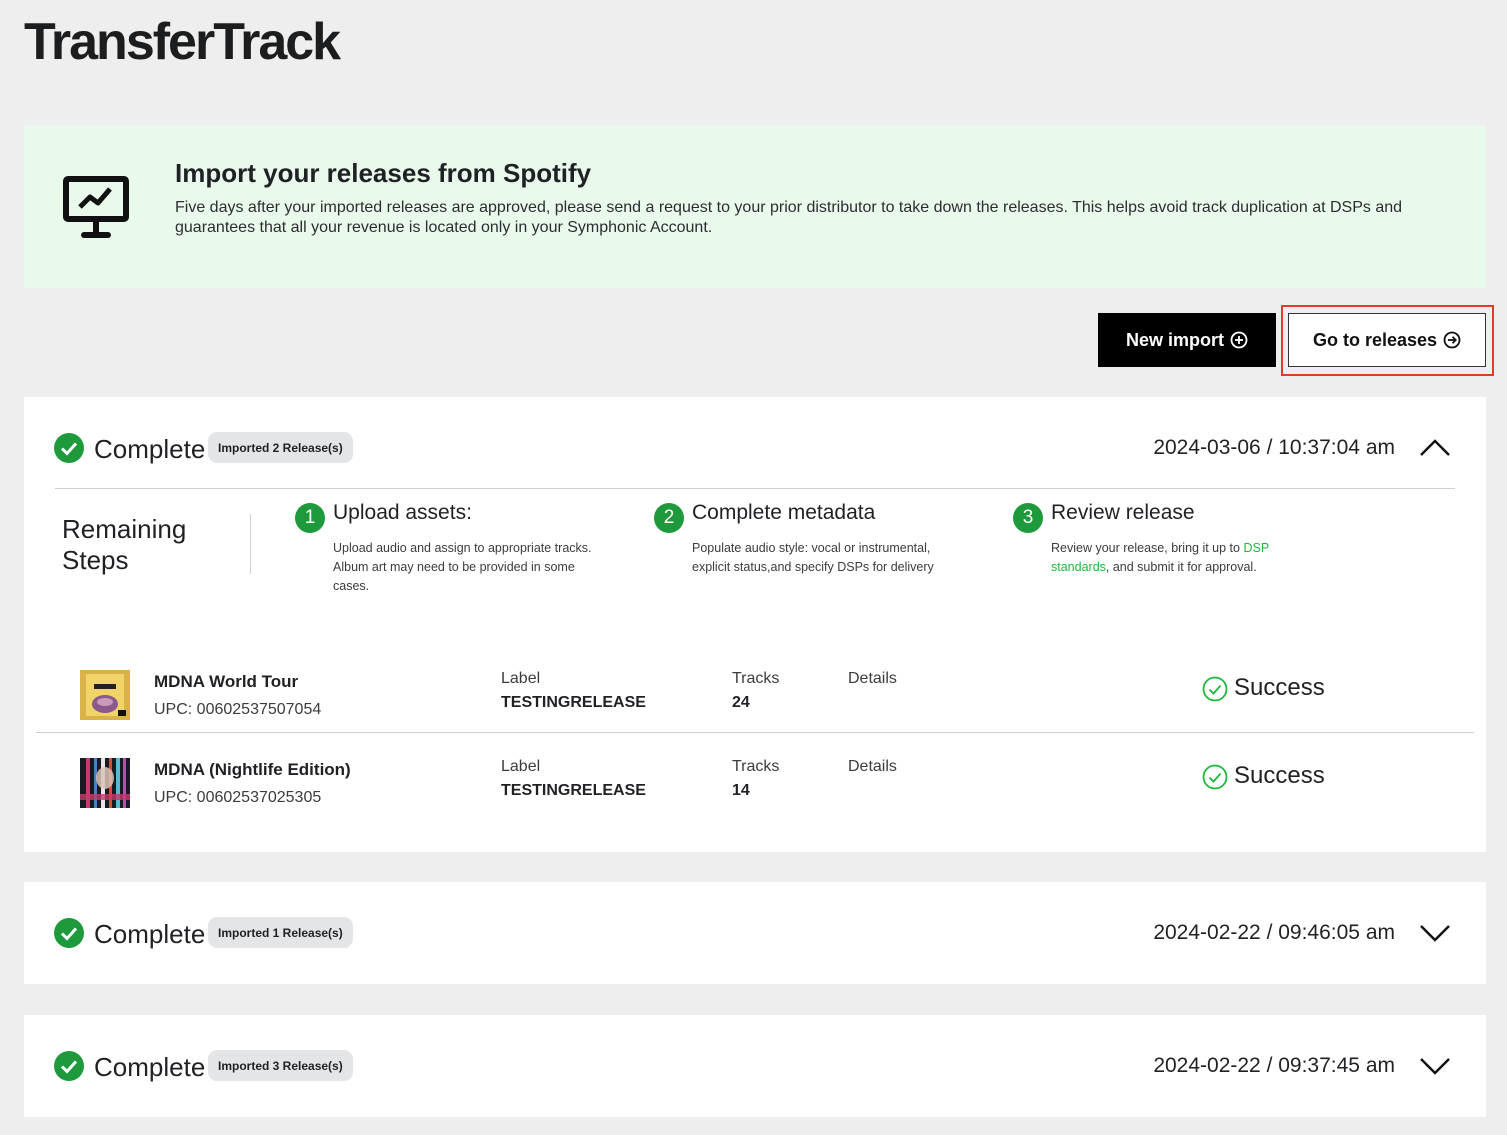 Image resolution: width=1507 pixels, height=1135 pixels. What do you see at coordinates (238, 797) in the screenshot?
I see `release-upc: UPC: 00602537025305` at bounding box center [238, 797].